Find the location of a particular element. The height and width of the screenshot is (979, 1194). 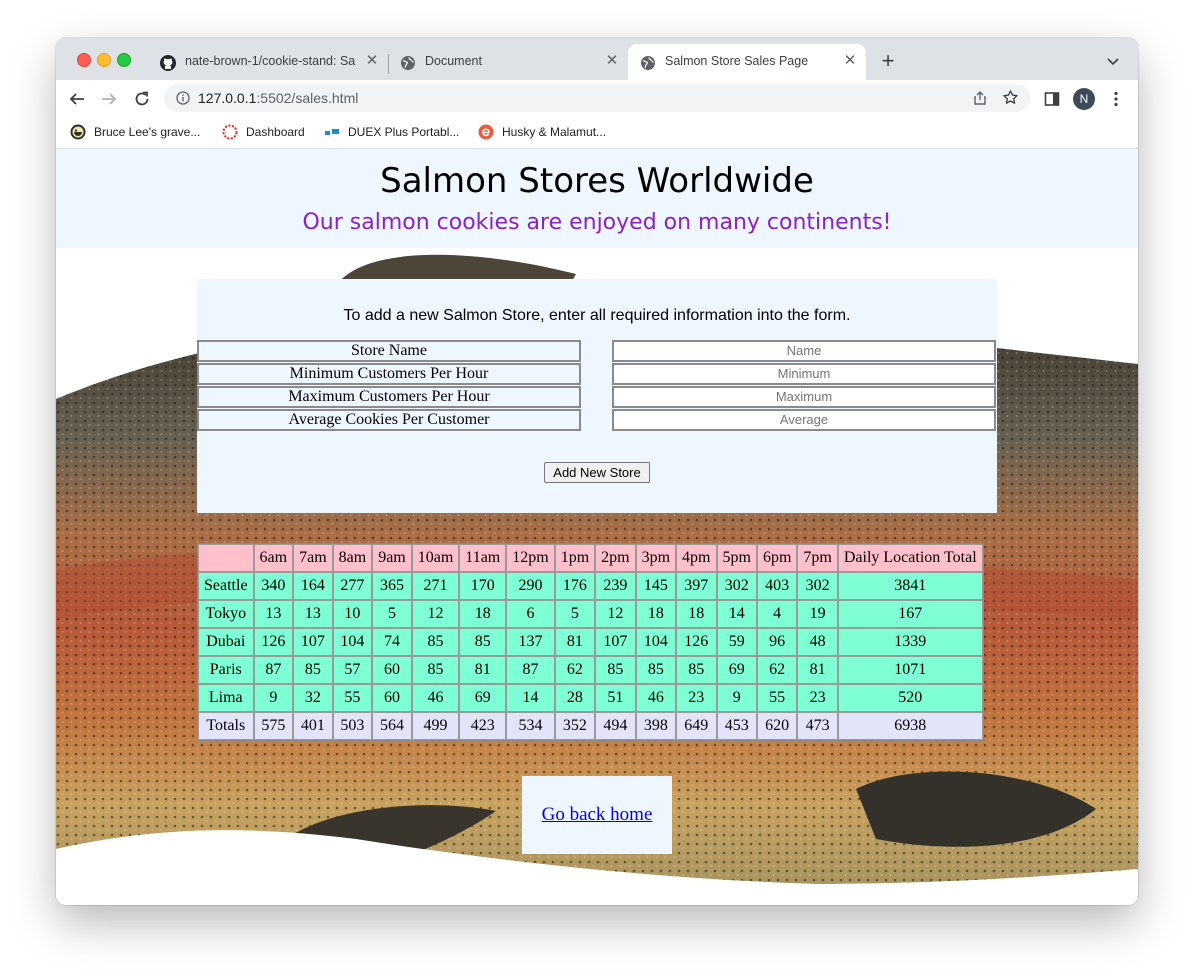

table-cell: 60 is located at coordinates (392, 670).